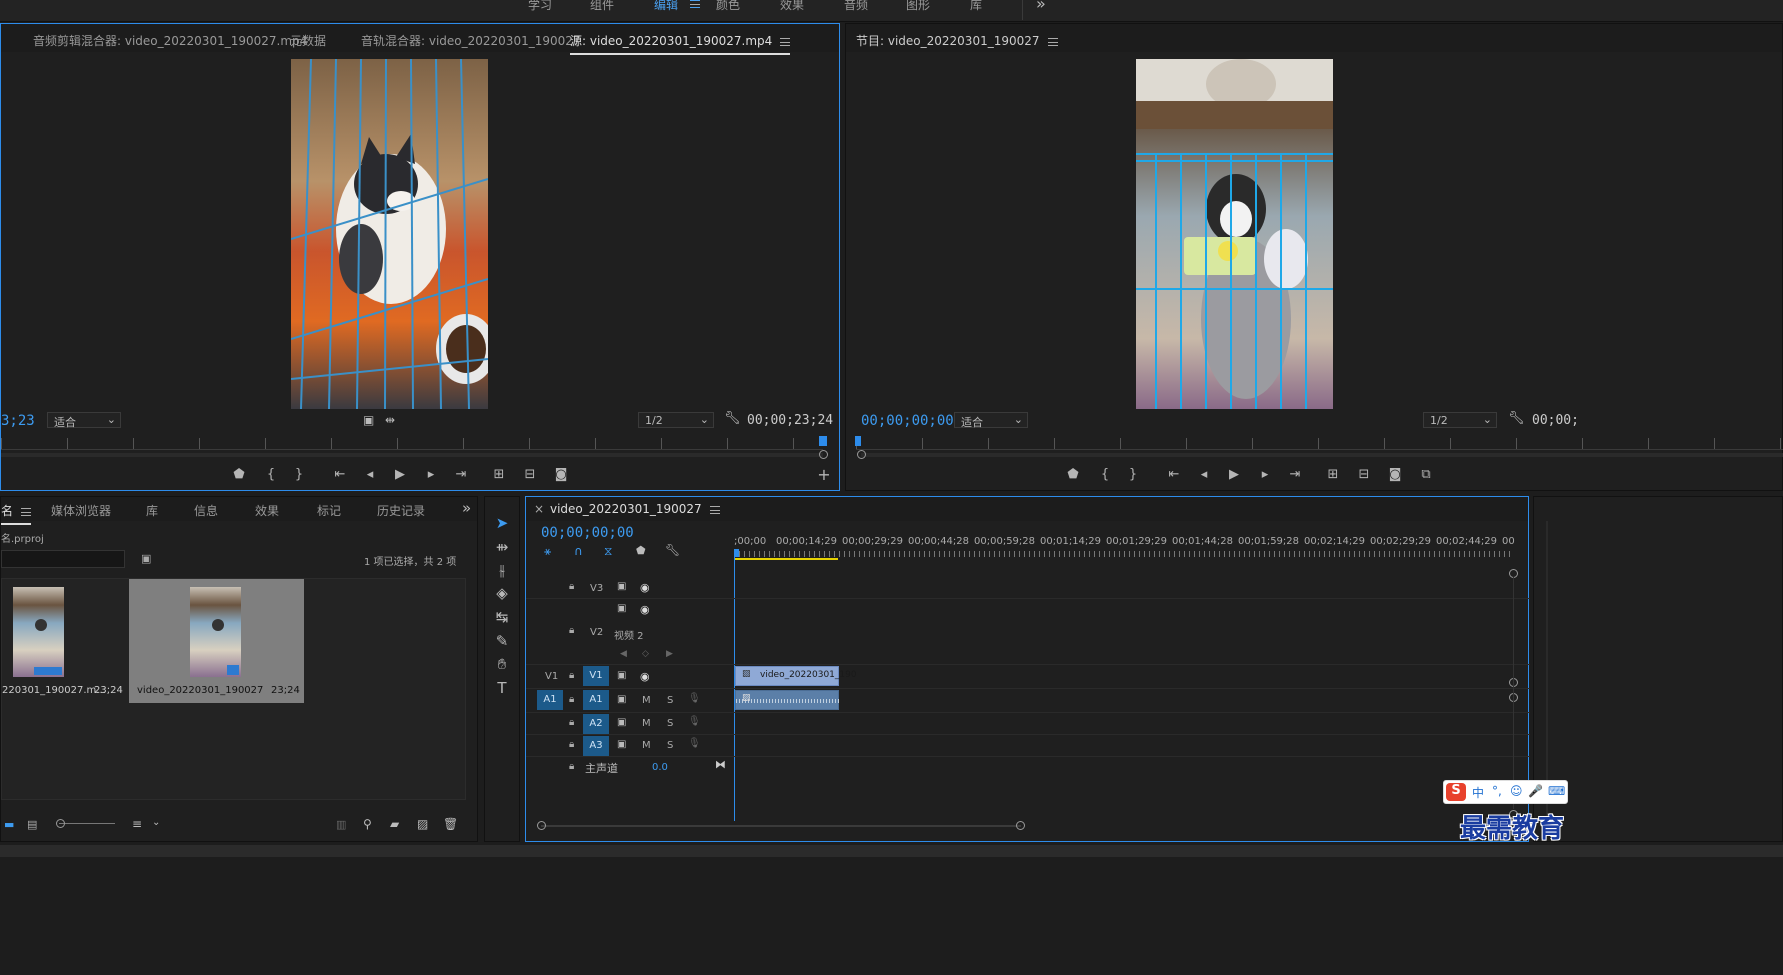  I want to click on tab-media-browser: 媒体浏览器, so click(81, 510).